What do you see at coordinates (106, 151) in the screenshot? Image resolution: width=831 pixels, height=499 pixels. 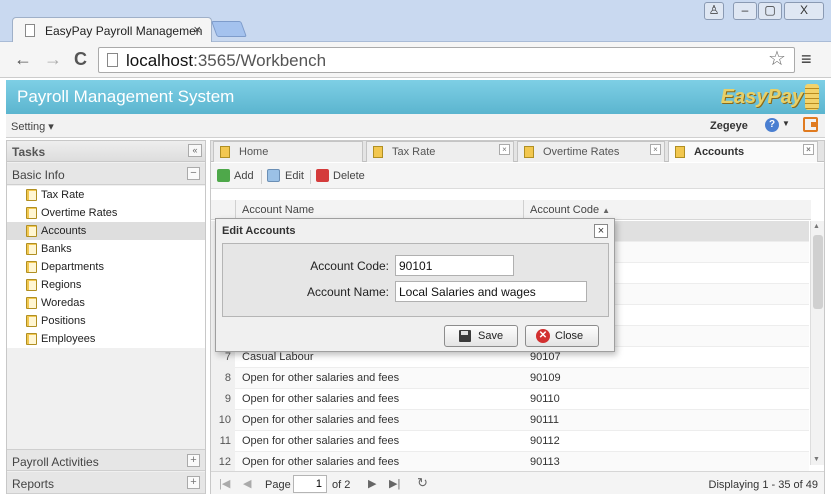 I see `tasks-panel-header: Tasks «` at bounding box center [106, 151].